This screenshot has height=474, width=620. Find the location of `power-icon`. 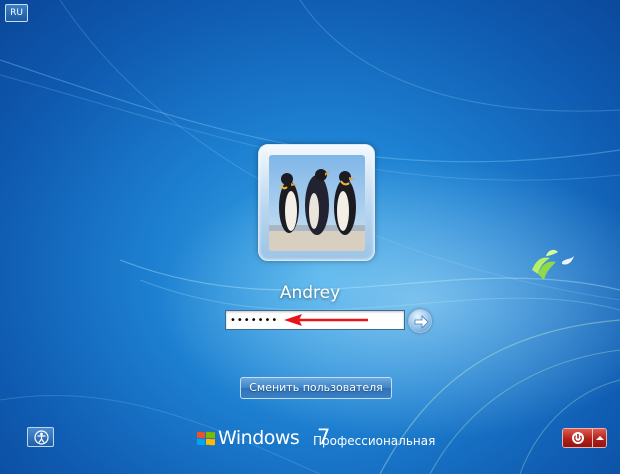

power-icon is located at coordinates (578, 438).